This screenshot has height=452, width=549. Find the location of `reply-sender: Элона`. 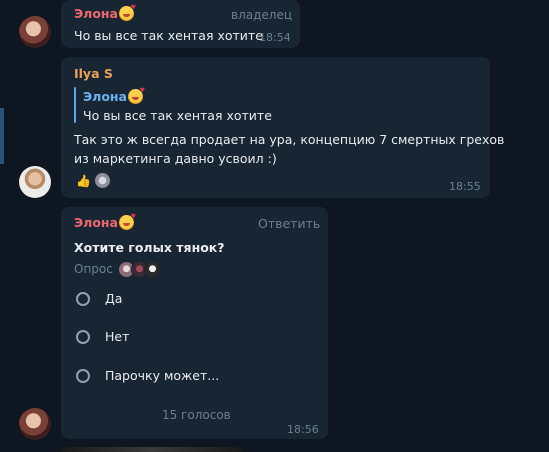

reply-sender: Элона is located at coordinates (105, 96).